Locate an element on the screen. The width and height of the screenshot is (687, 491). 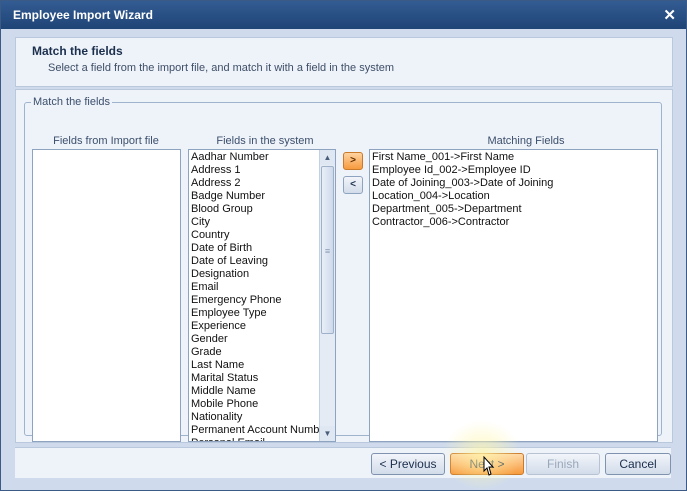
system-field-item: Middle Name is located at coordinates (263, 391).